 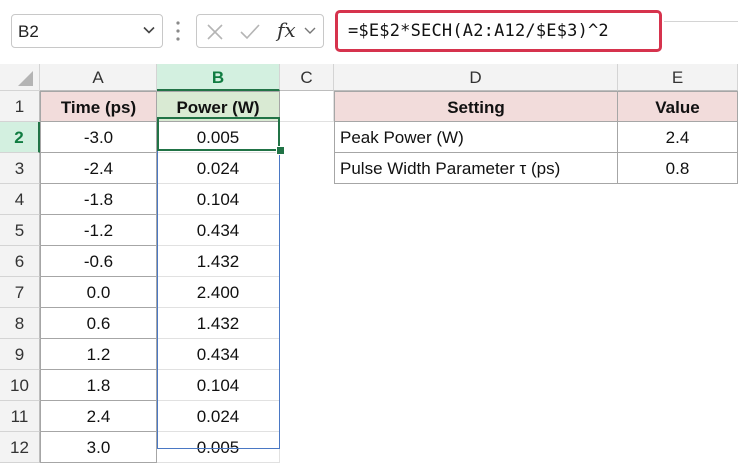 What do you see at coordinates (218, 106) in the screenshot?
I see `header-power: Power (W)` at bounding box center [218, 106].